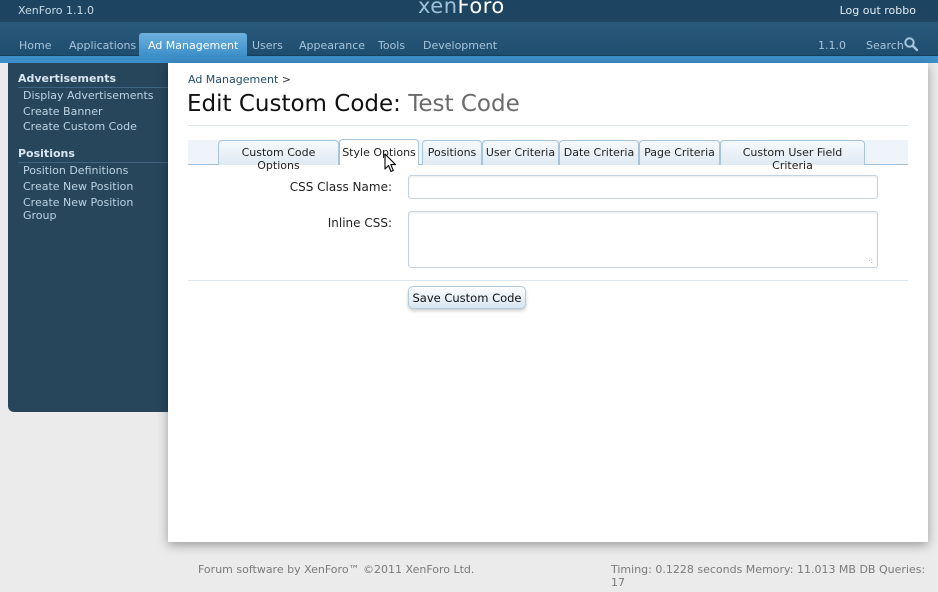 This screenshot has width=938, height=592. What do you see at coordinates (359, 223) in the screenshot?
I see `inline-css-label: Inline CSS:` at bounding box center [359, 223].